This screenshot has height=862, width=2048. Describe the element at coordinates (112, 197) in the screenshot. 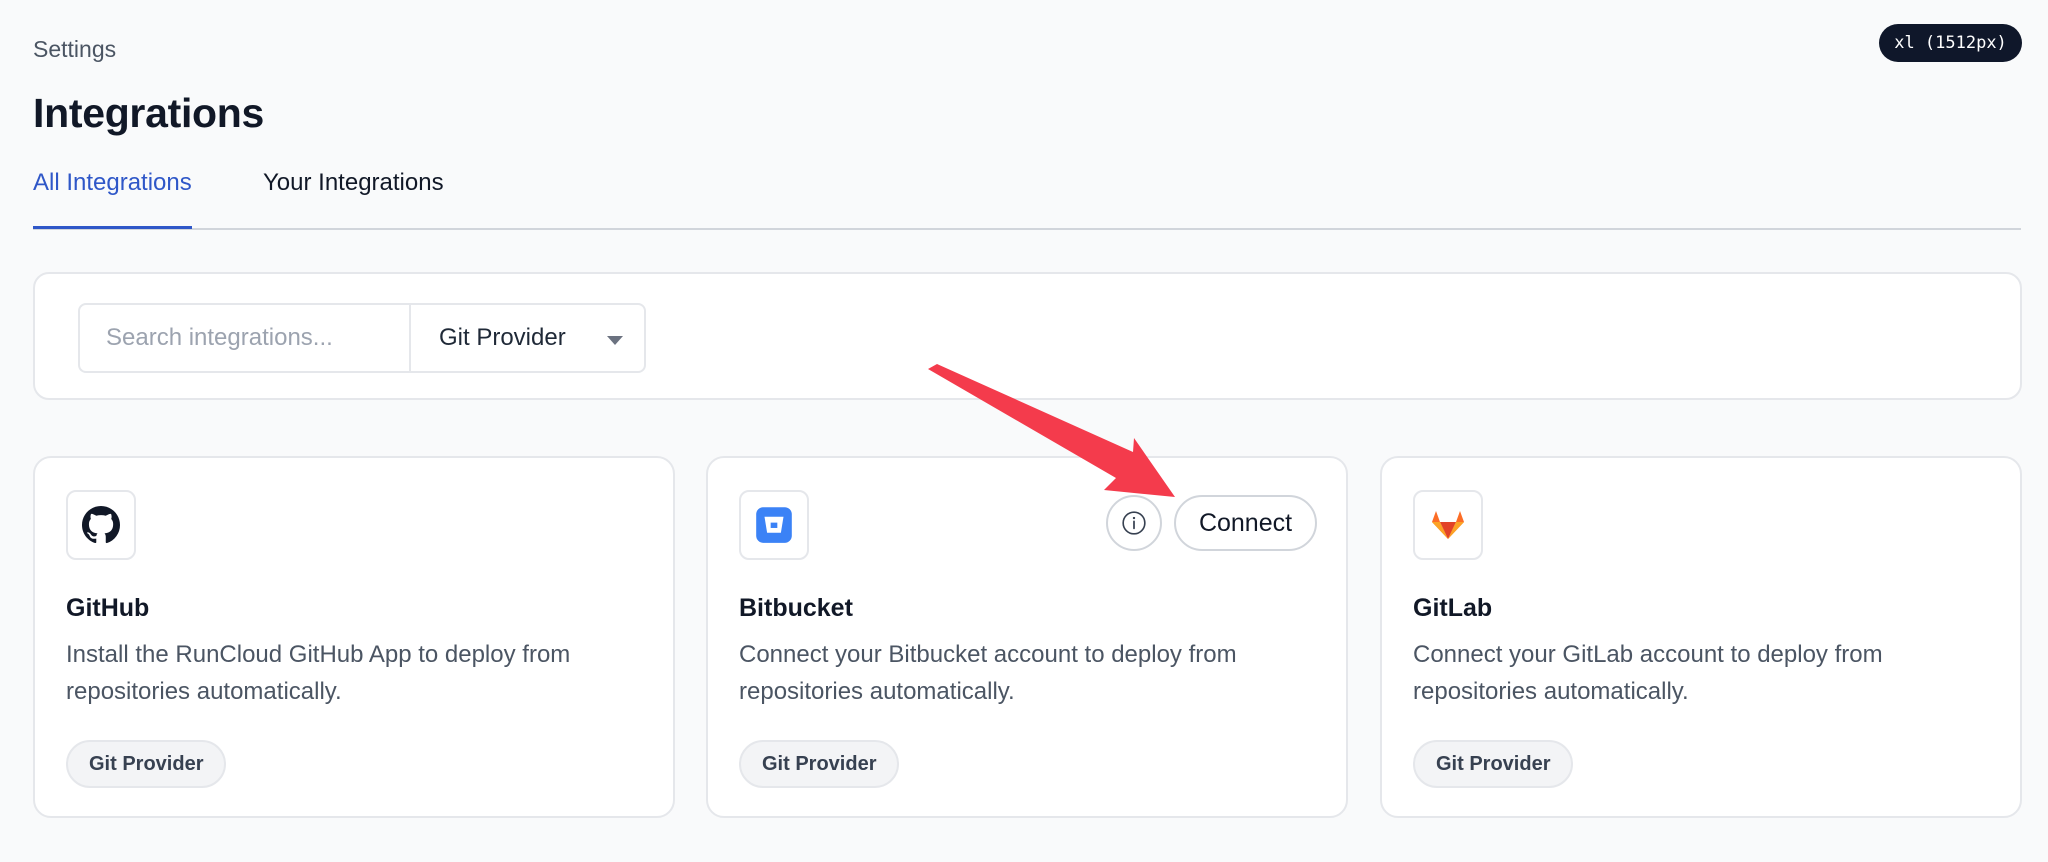

I see `tab-all-integrations: All Integrations` at that location.